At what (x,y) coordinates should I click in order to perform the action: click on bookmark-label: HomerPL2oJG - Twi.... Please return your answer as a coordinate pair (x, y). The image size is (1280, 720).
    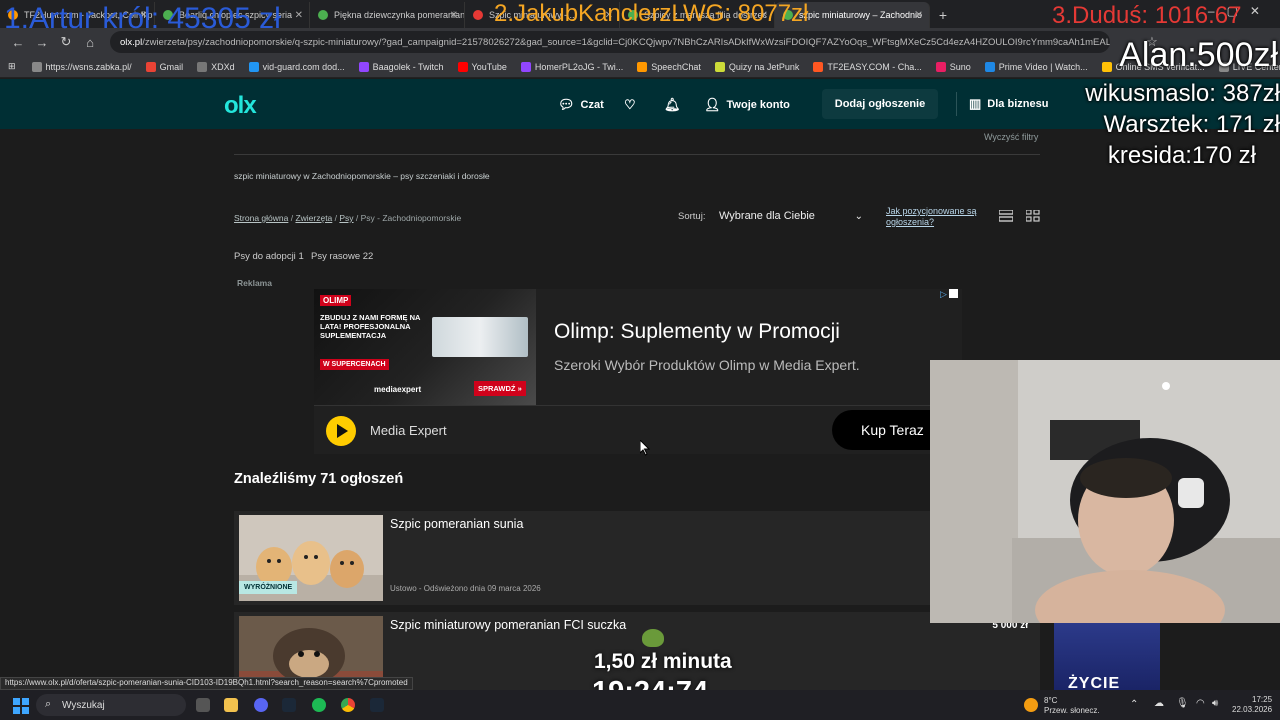
    Looking at the image, I should click on (579, 66).